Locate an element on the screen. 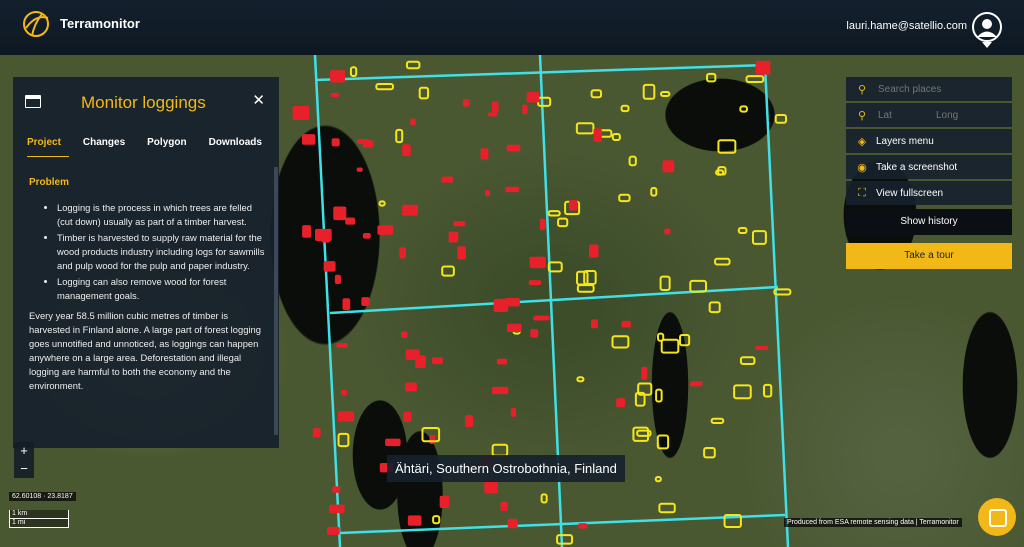 Image resolution: width=1024 pixels, height=547 pixels. search-places: ⚲ is located at coordinates (929, 89).